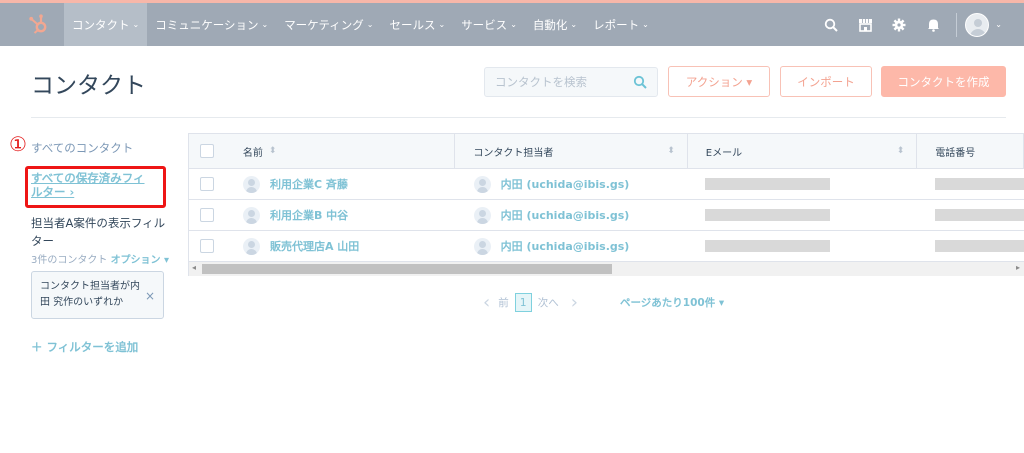  What do you see at coordinates (84, 347) in the screenshot?
I see `add-filter-button: ＋ フィルターを追加` at bounding box center [84, 347].